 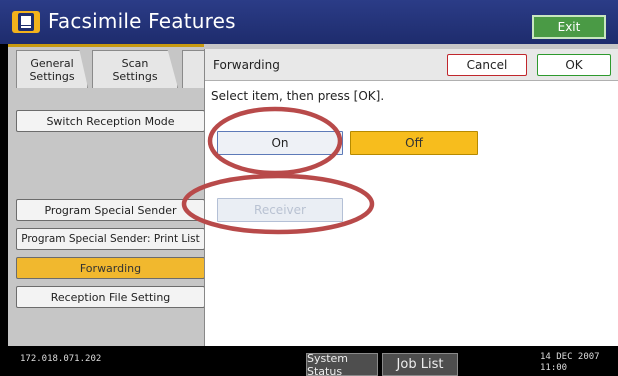 I want to click on instruction-text: Select item, then press [OK]., so click(x=298, y=96).